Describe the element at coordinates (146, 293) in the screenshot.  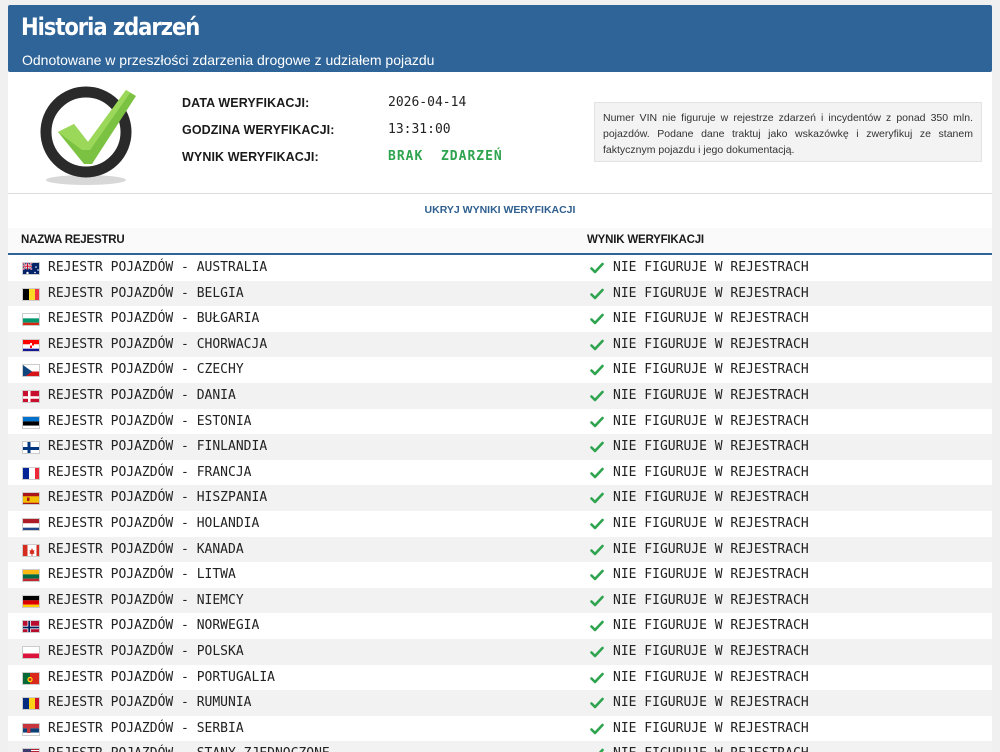
I see `registry-name: REJESTR POJAZDÓW - BELGIA` at that location.